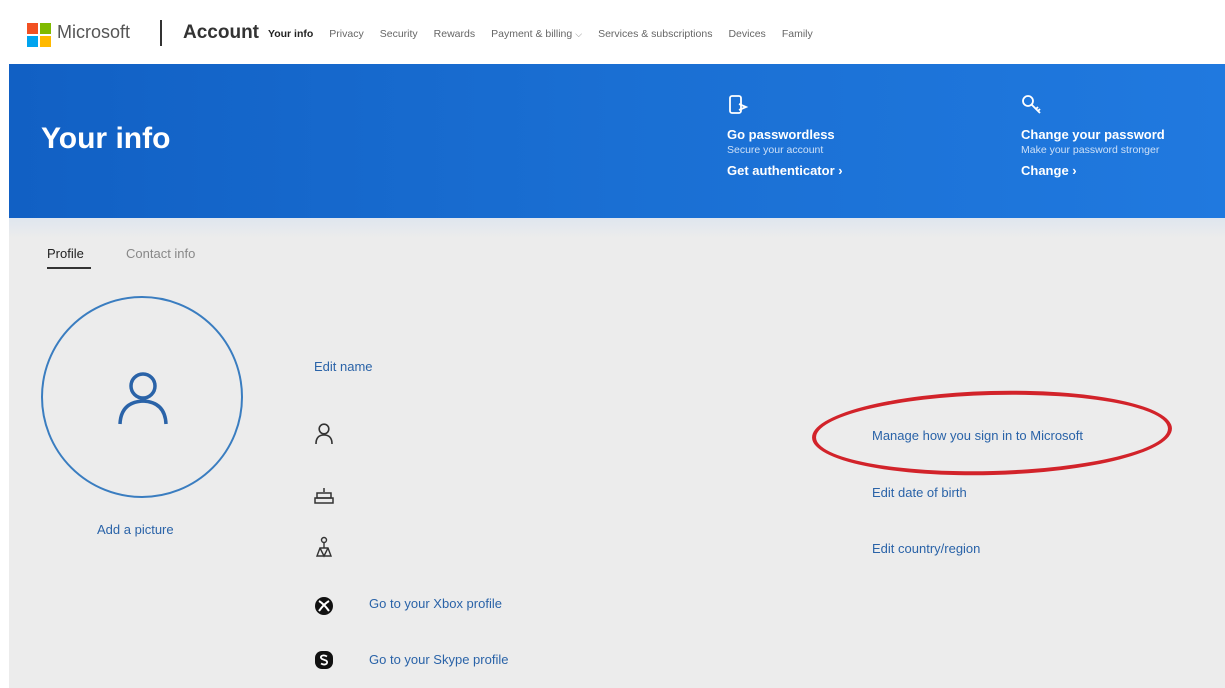  Describe the element at coordinates (438, 659) in the screenshot. I see `skype-profile-link: Go to your Skype profile` at that location.